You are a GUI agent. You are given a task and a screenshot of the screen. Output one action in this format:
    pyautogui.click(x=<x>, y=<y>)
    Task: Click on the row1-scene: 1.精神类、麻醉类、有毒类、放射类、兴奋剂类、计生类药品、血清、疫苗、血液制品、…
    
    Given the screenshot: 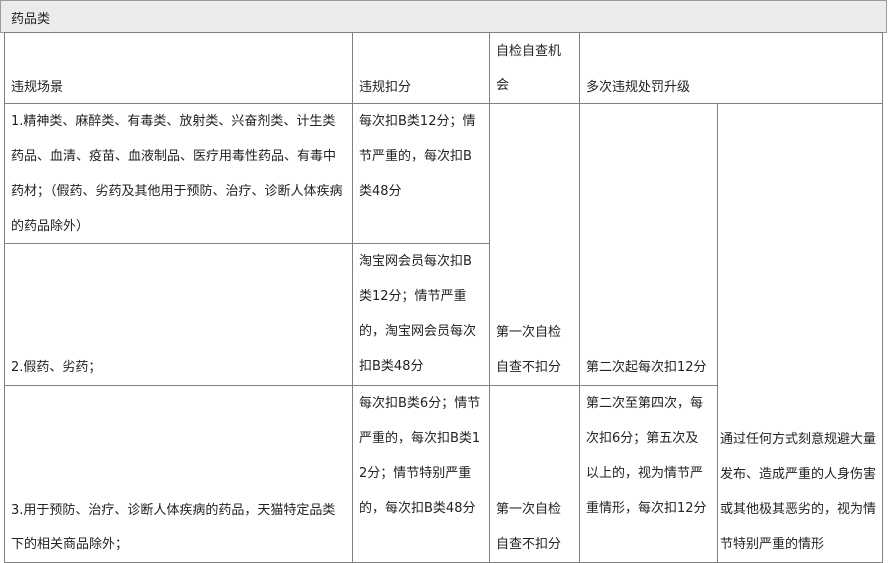 What is the action you would take?
    pyautogui.click(x=178, y=173)
    